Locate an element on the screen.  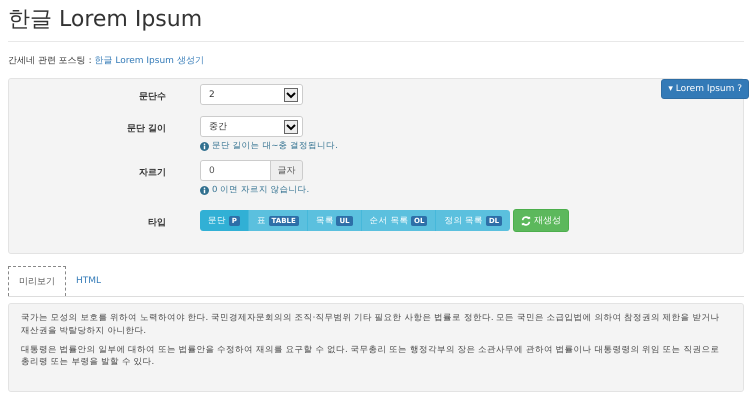
help-text: 문단 길이는 대~충 결정됩니다. is located at coordinates (275, 146).